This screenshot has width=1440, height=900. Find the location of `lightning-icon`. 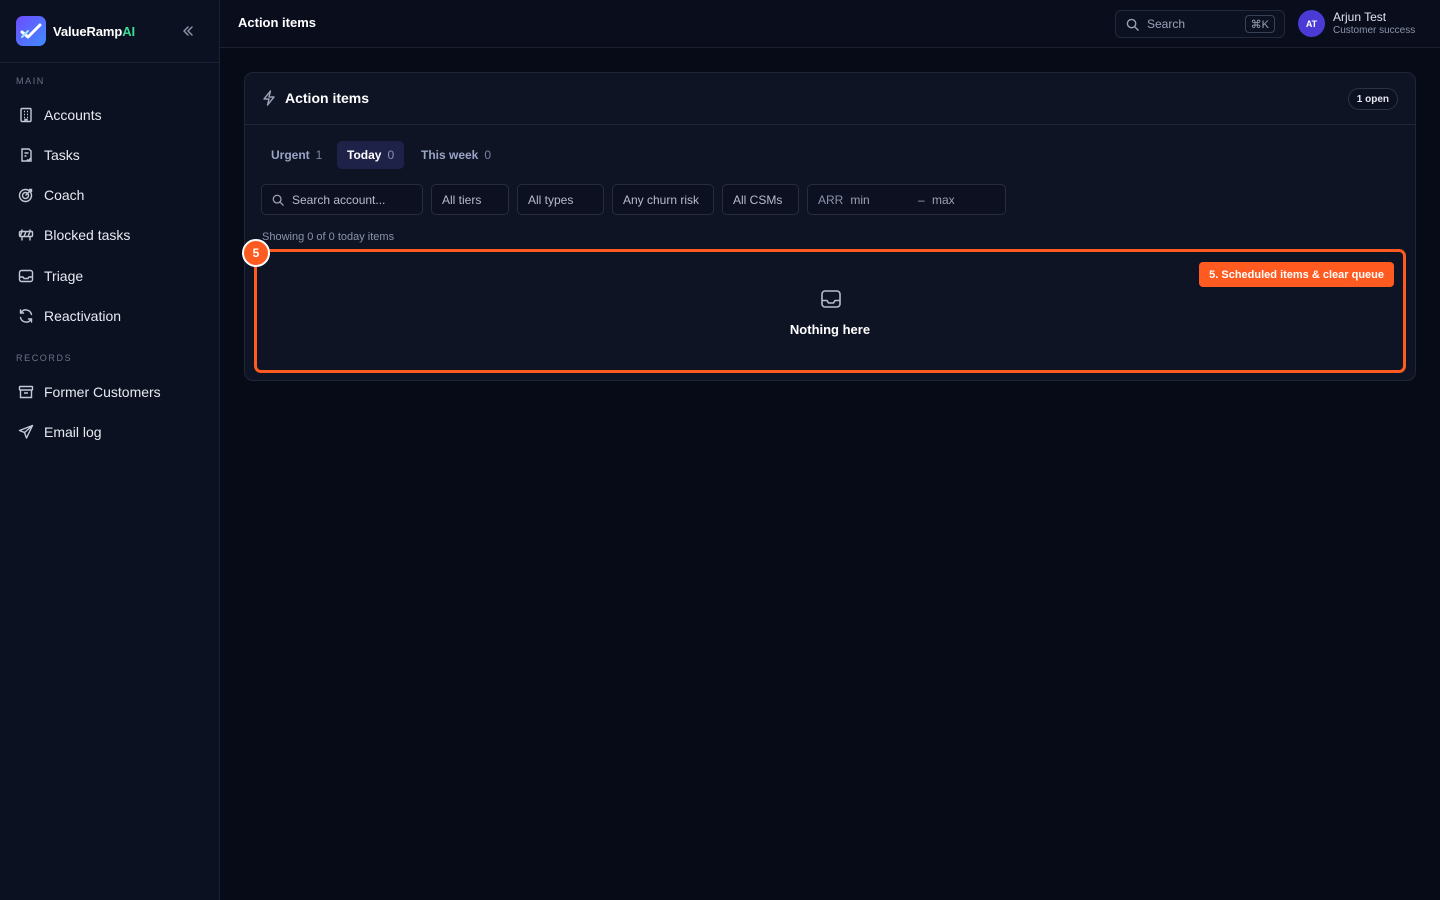

lightning-icon is located at coordinates (270, 99).